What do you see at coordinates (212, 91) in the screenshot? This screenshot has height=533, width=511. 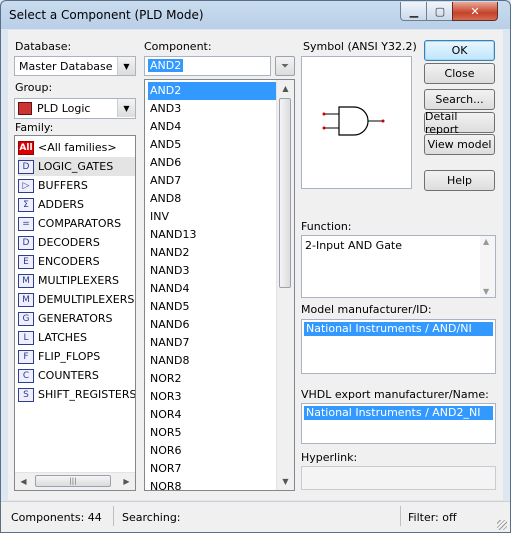 I see `component-item-and2: AND2` at bounding box center [212, 91].